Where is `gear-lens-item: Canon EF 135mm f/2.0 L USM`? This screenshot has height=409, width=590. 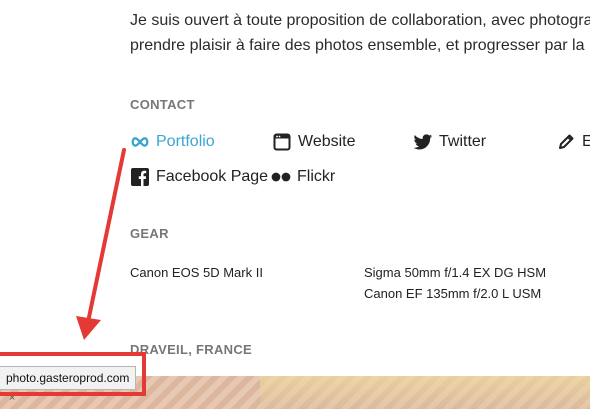 gear-lens-item: Canon EF 135mm f/2.0 L USM is located at coordinates (453, 293).